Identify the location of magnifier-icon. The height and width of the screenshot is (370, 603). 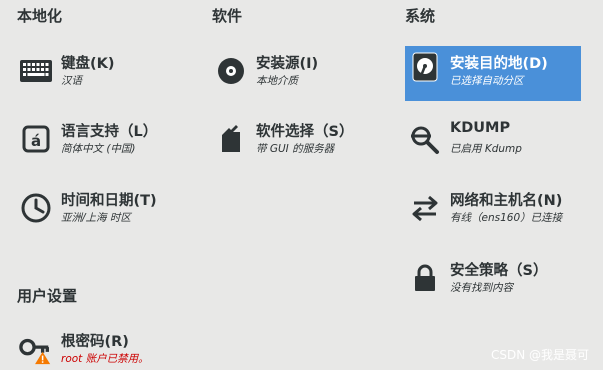
(425, 139).